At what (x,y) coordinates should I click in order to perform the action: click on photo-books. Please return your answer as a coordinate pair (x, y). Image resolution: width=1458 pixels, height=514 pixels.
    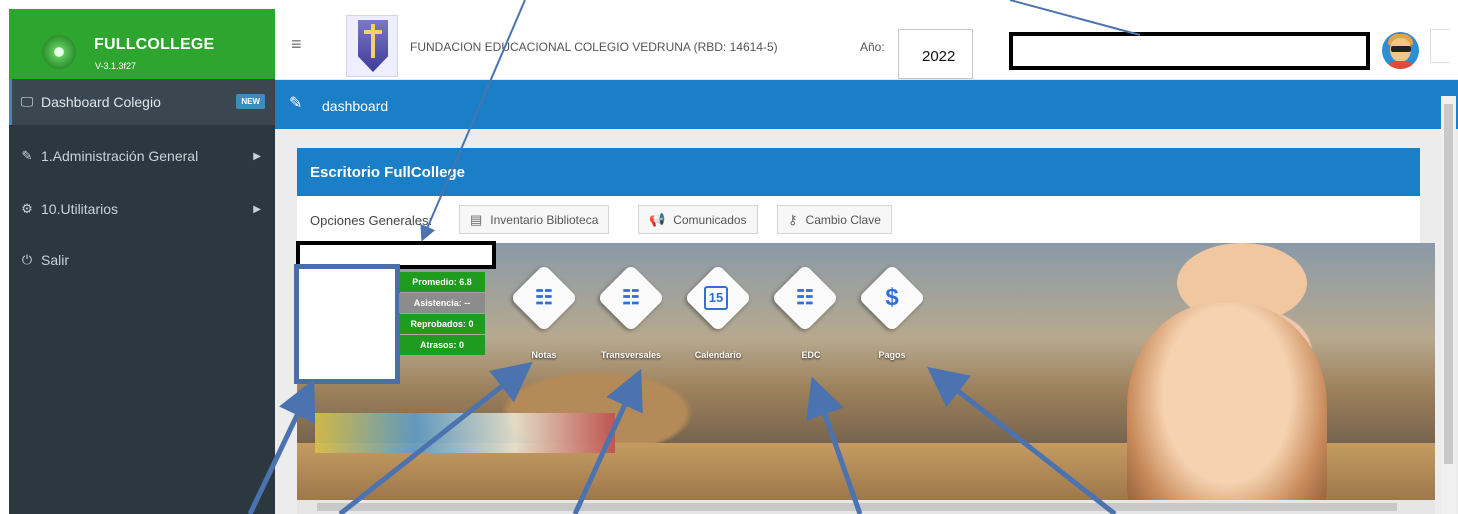
    Looking at the image, I should click on (465, 433).